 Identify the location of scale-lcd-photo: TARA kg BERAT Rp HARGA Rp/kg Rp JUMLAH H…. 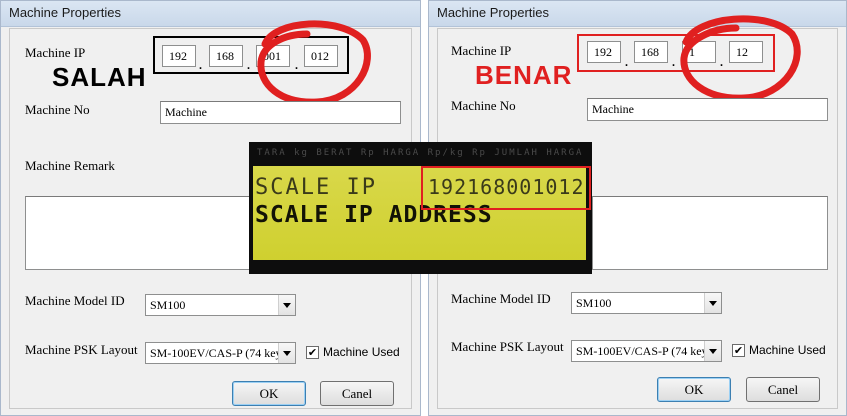
(420, 208).